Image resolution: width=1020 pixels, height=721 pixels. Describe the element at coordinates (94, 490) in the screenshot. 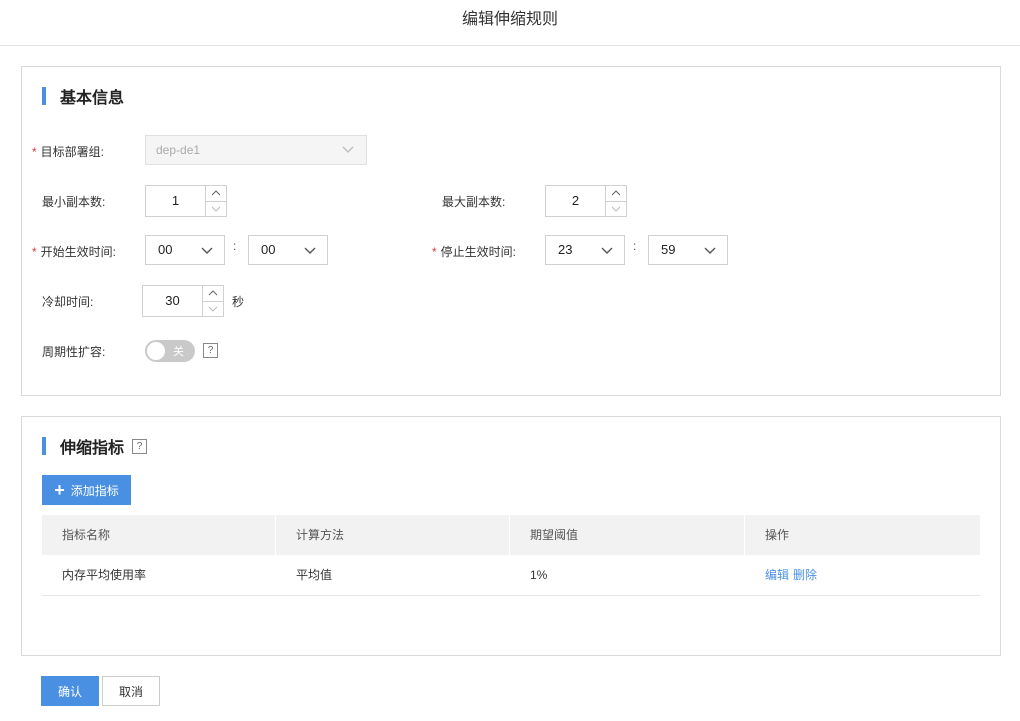

I see `add-metric-label: 添加指标` at that location.